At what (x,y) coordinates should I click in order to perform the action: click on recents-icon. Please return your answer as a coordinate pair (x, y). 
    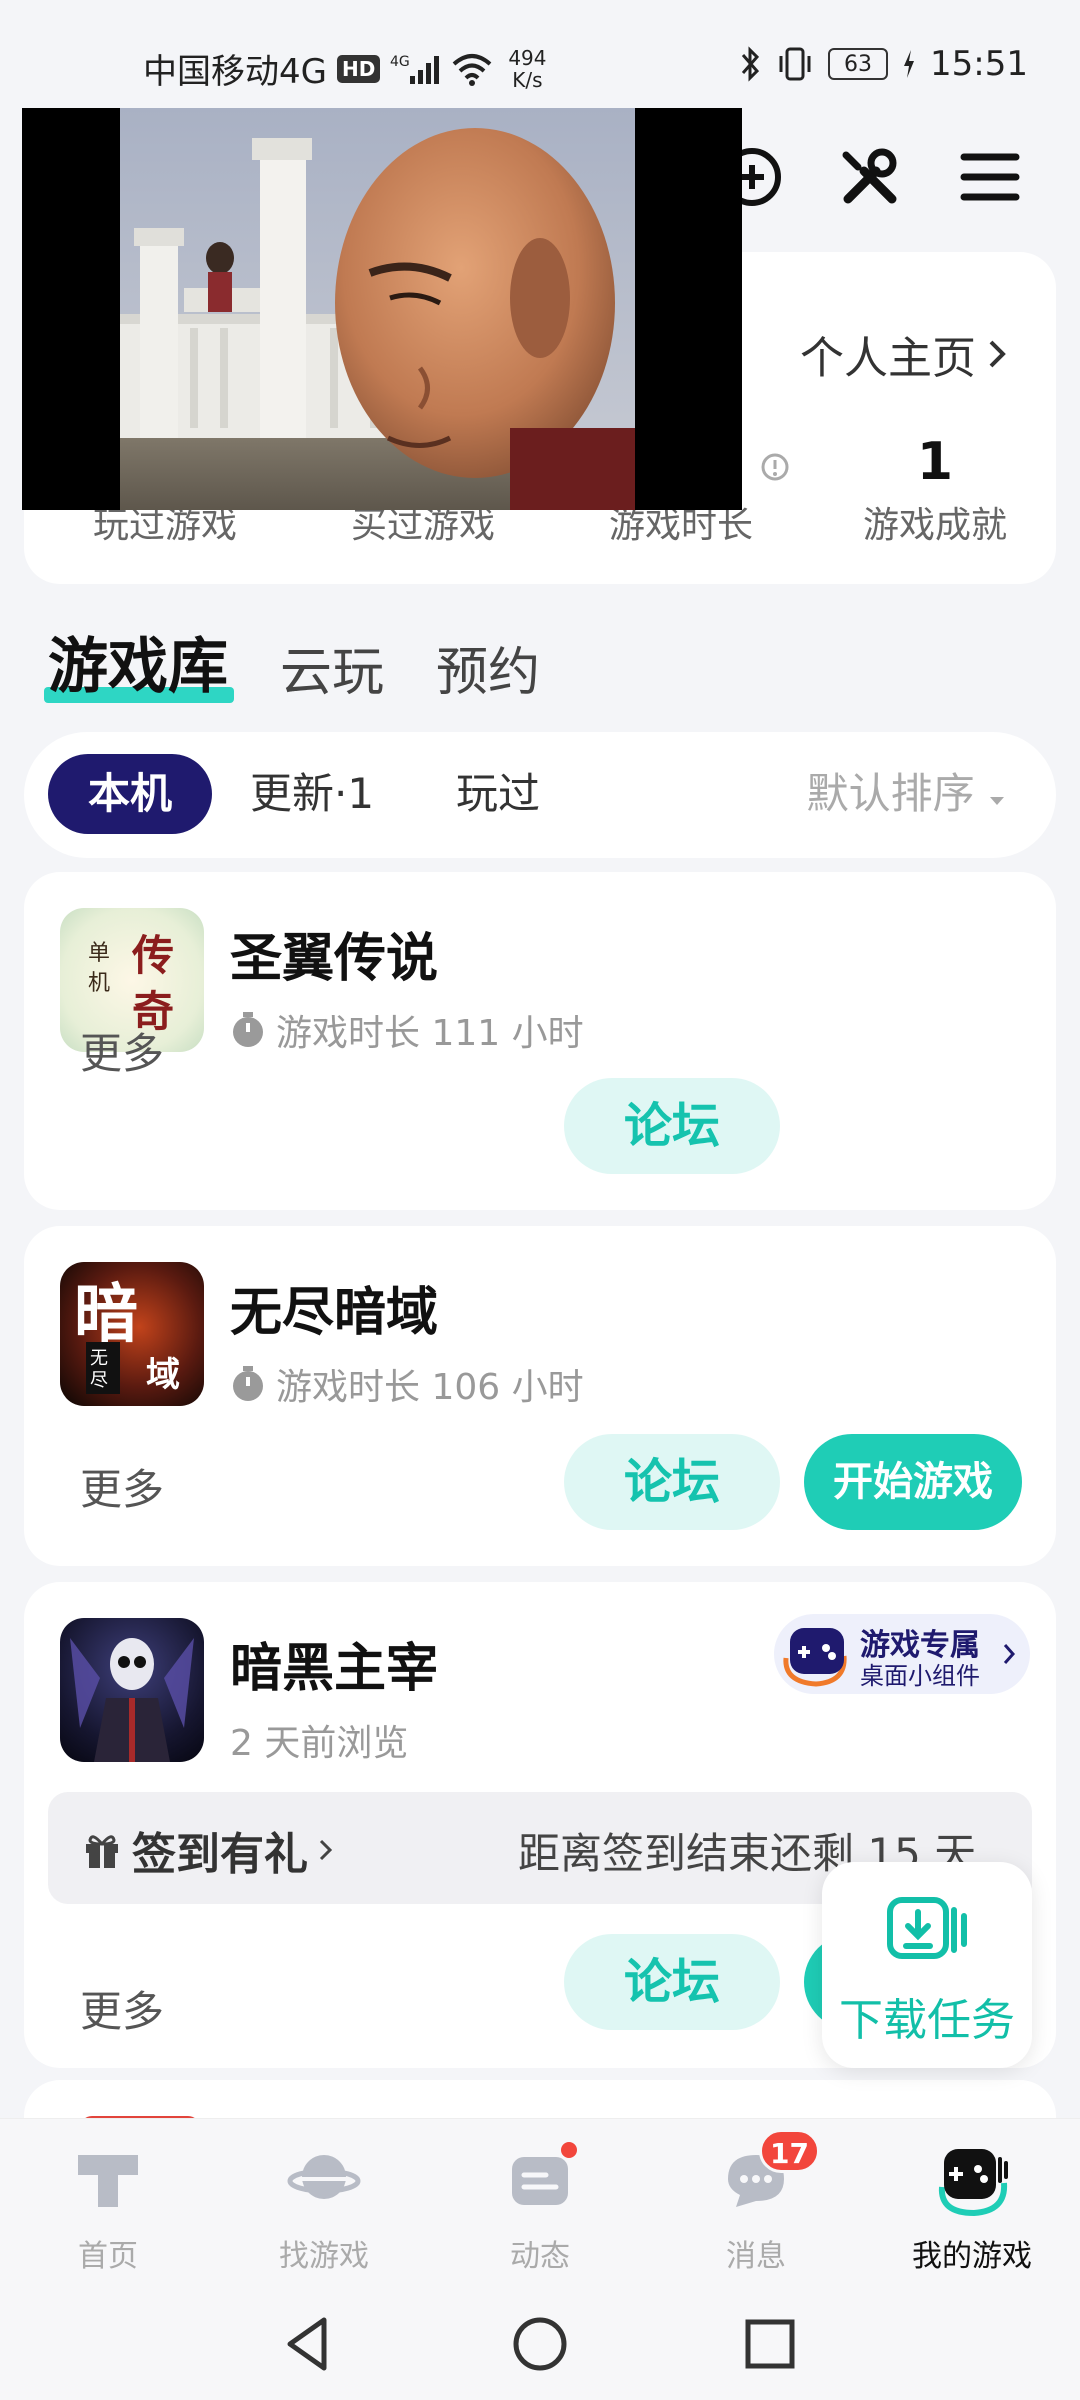
    Looking at the image, I should click on (770, 2344).